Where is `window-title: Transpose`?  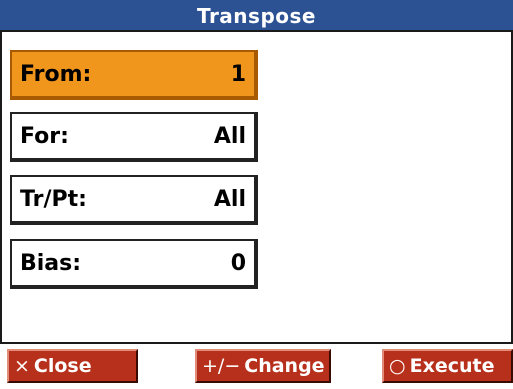
window-title: Transpose is located at coordinates (256, 16).